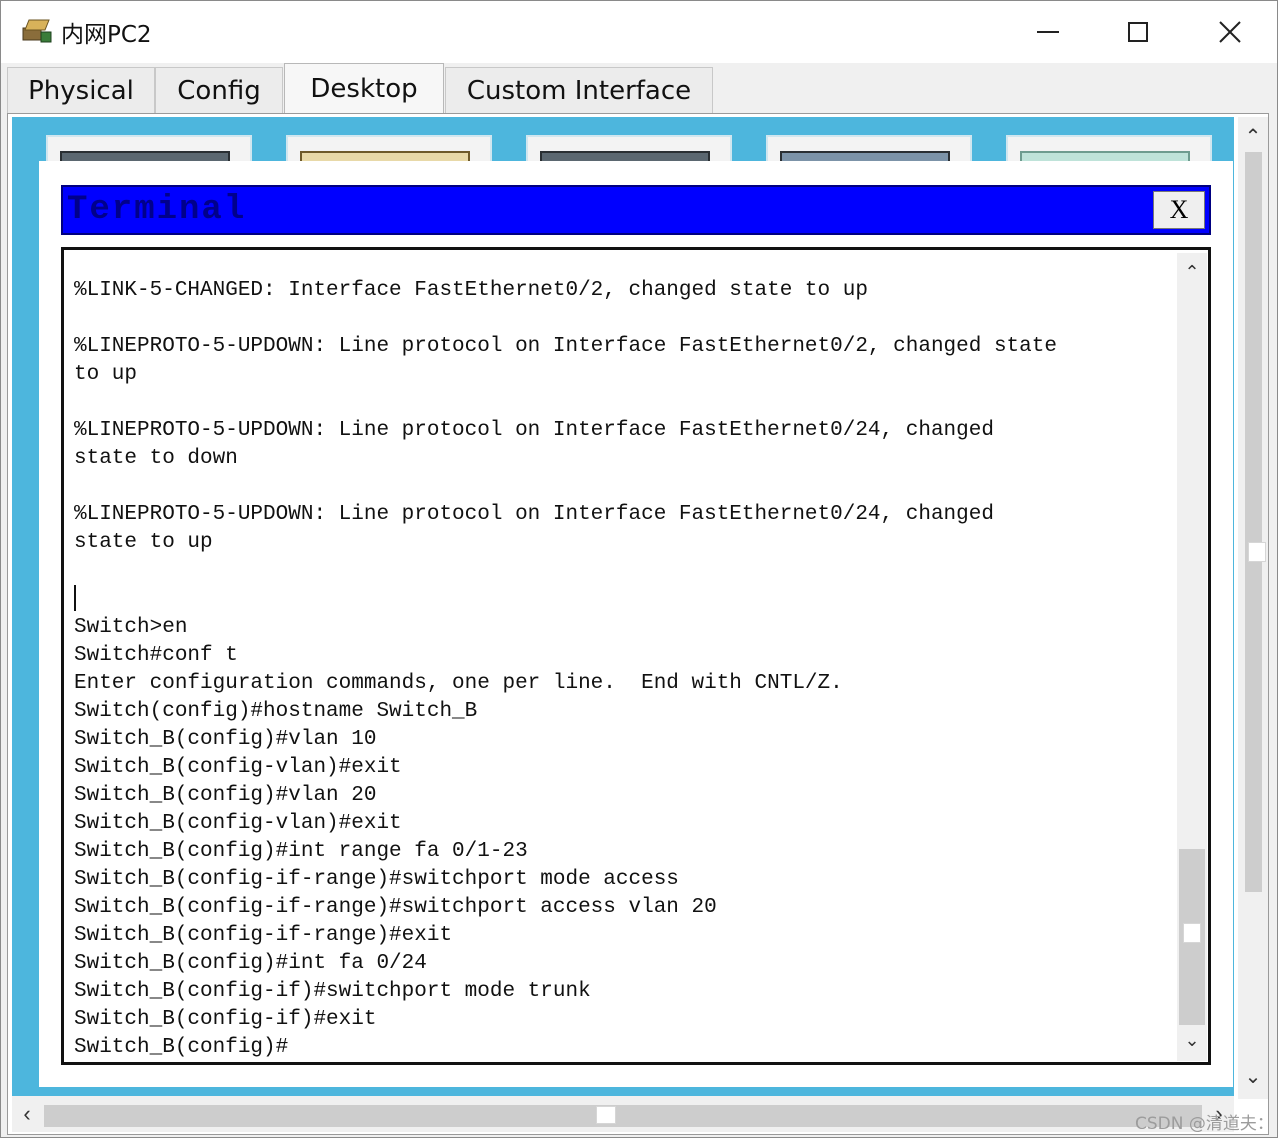 The width and height of the screenshot is (1278, 1138). I want to click on tab-custom-interface: Custom Interface, so click(579, 90).